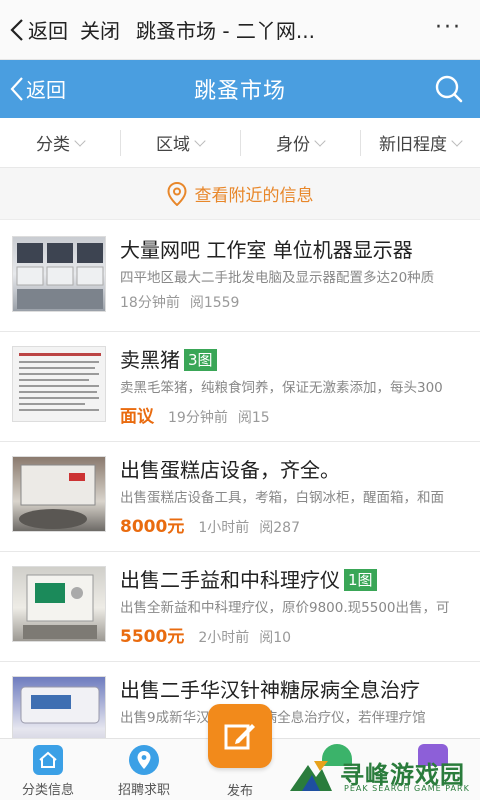  I want to click on item-meta: 5500元 2小时前 阅10, so click(205, 634).